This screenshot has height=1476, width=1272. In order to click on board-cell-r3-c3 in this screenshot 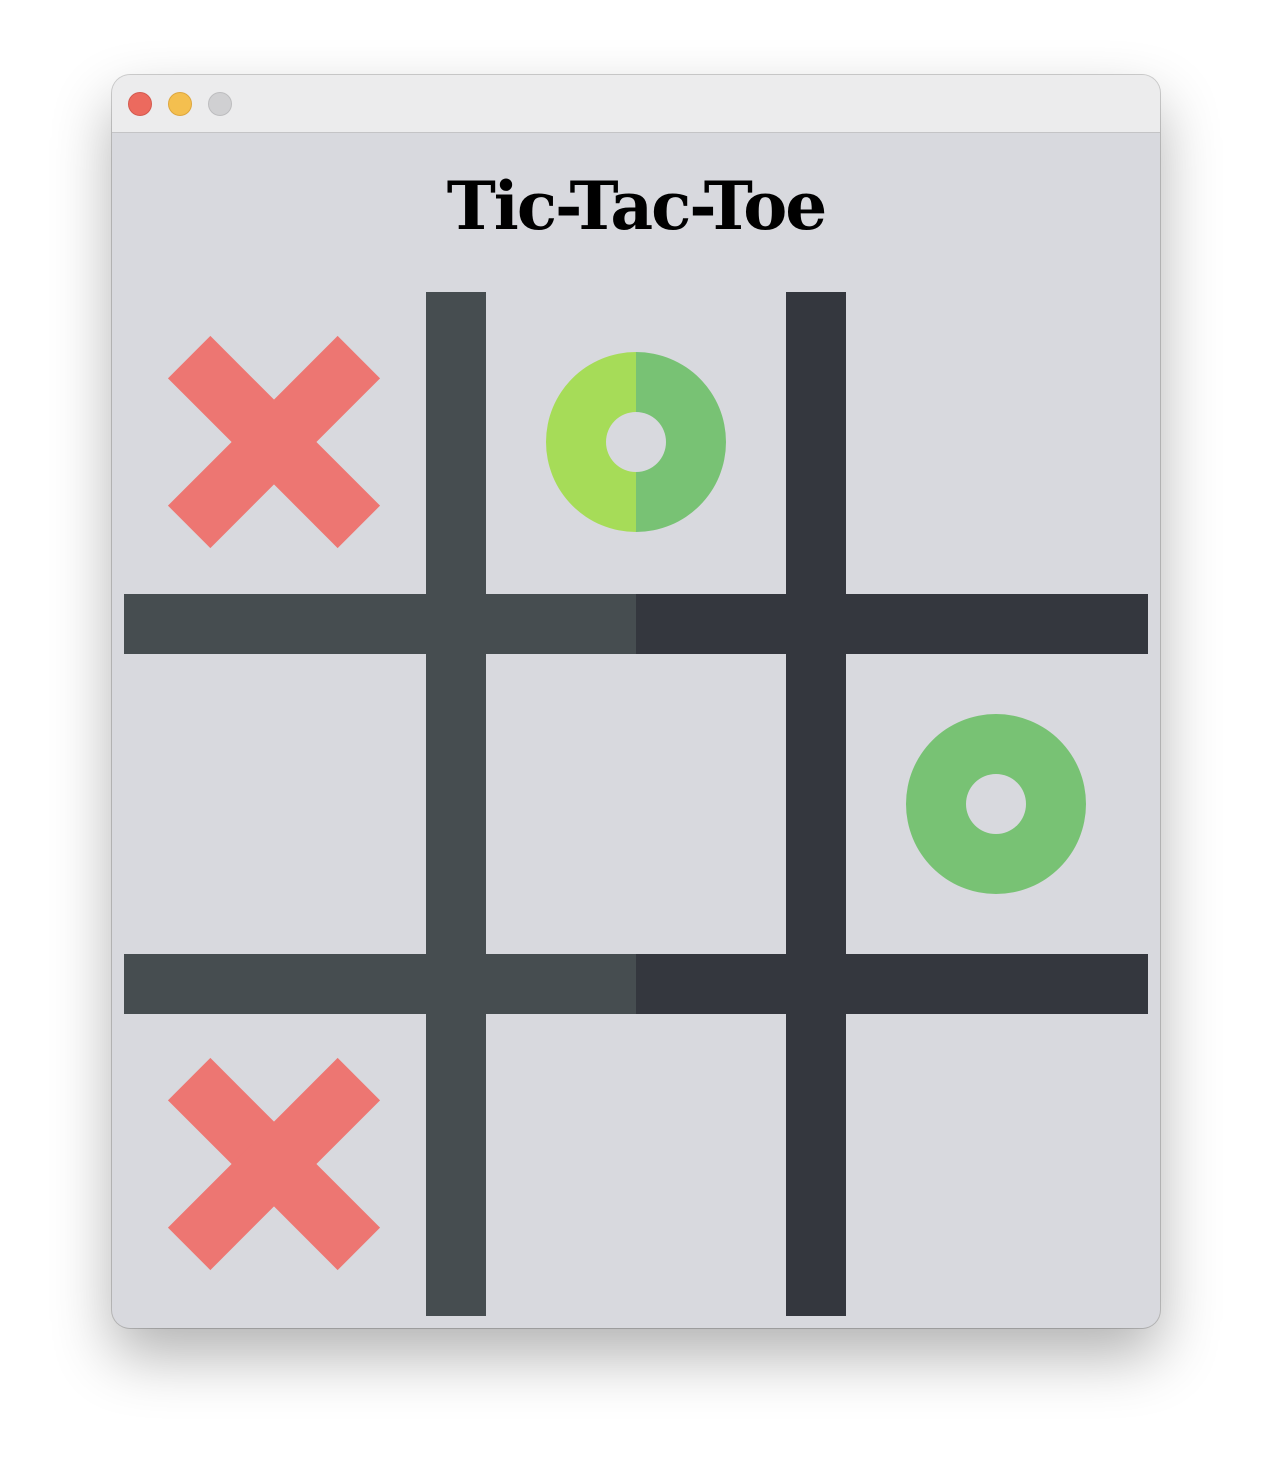, I will do `click(996, 1164)`.